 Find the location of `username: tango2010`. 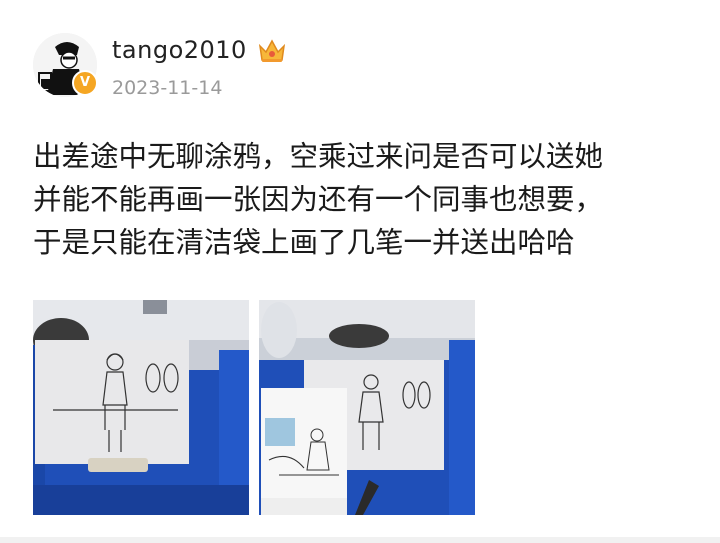

username: tango2010 is located at coordinates (179, 50).